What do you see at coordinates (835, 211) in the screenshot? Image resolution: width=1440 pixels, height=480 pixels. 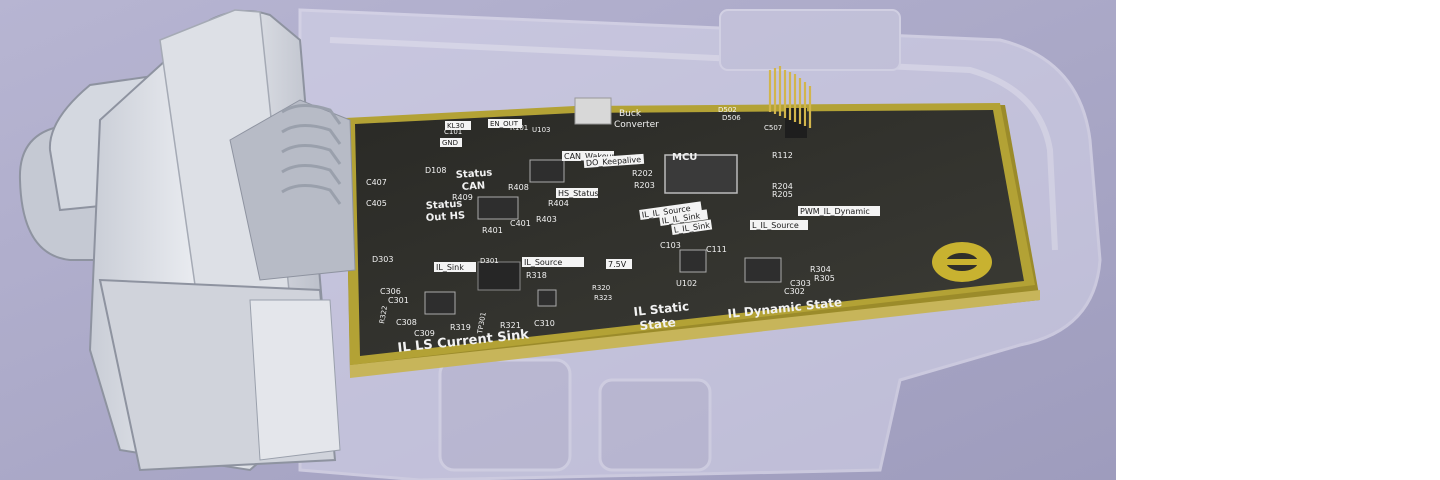 I see `svg-text: PWM_IL_Dynamic` at bounding box center [835, 211].